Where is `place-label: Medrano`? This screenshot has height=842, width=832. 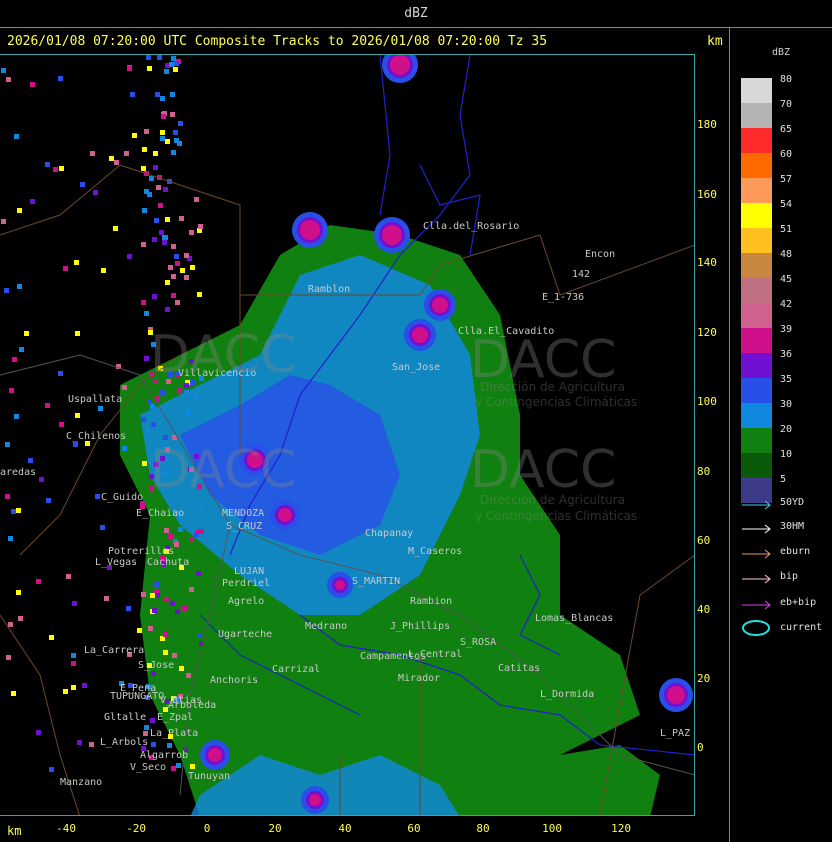
place-label: Medrano is located at coordinates (326, 626).